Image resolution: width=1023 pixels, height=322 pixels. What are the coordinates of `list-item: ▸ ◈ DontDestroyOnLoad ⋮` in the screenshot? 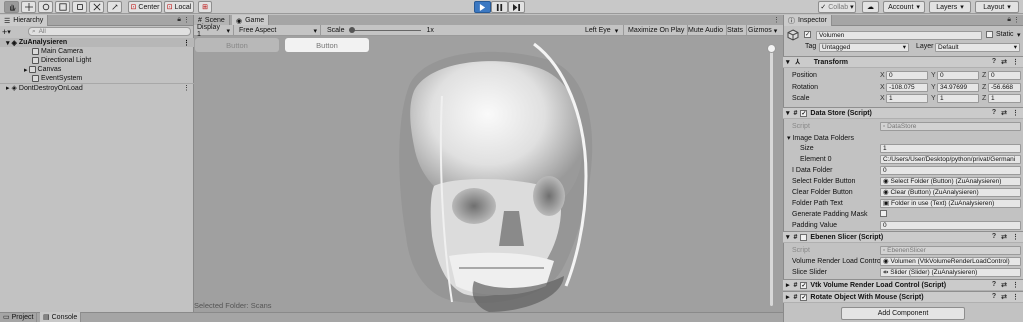 It's located at (97, 87).